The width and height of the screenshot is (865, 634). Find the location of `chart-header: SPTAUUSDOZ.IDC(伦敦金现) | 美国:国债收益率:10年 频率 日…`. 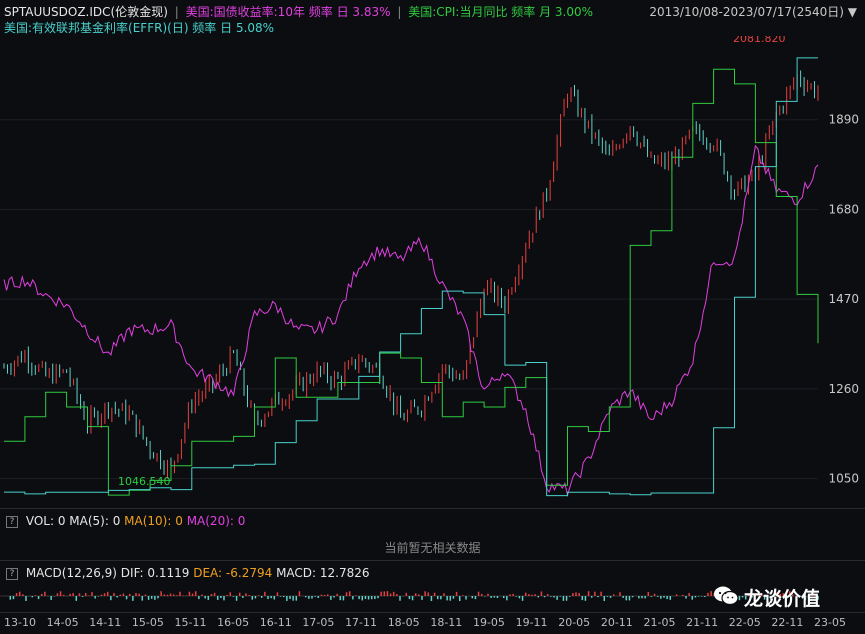

chart-header: SPTAUUSDOZ.IDC(伦敦金现) | 美国:国债收益率:10年 频率 日… is located at coordinates (432, 18).